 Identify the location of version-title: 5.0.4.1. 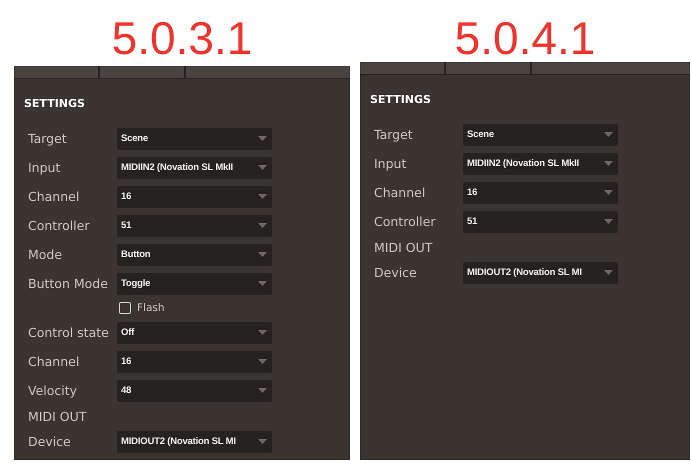
(525, 38).